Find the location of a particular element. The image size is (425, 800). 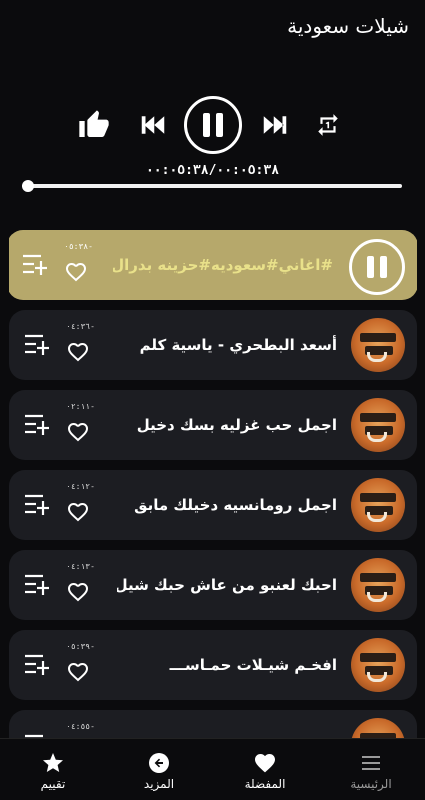

player-controls is located at coordinates (212, 125).